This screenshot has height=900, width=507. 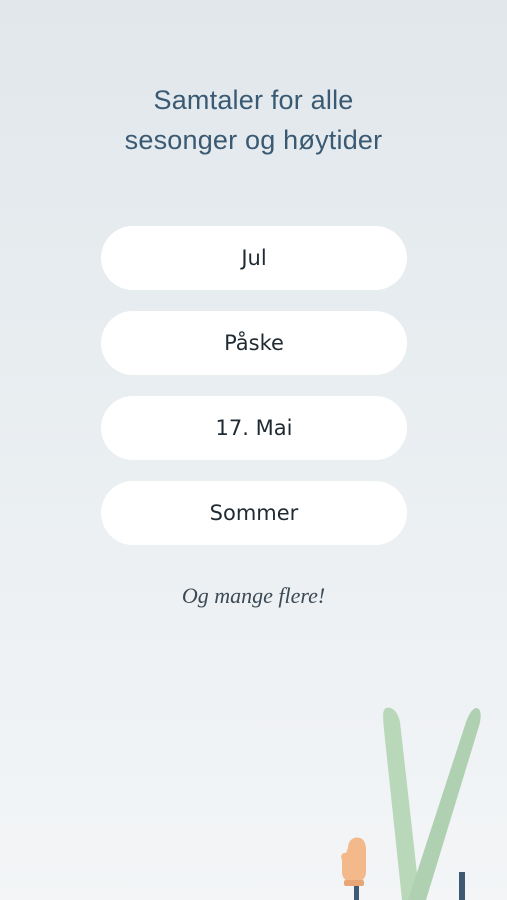 I want to click on option-button-paske: Påske, so click(x=254, y=343).